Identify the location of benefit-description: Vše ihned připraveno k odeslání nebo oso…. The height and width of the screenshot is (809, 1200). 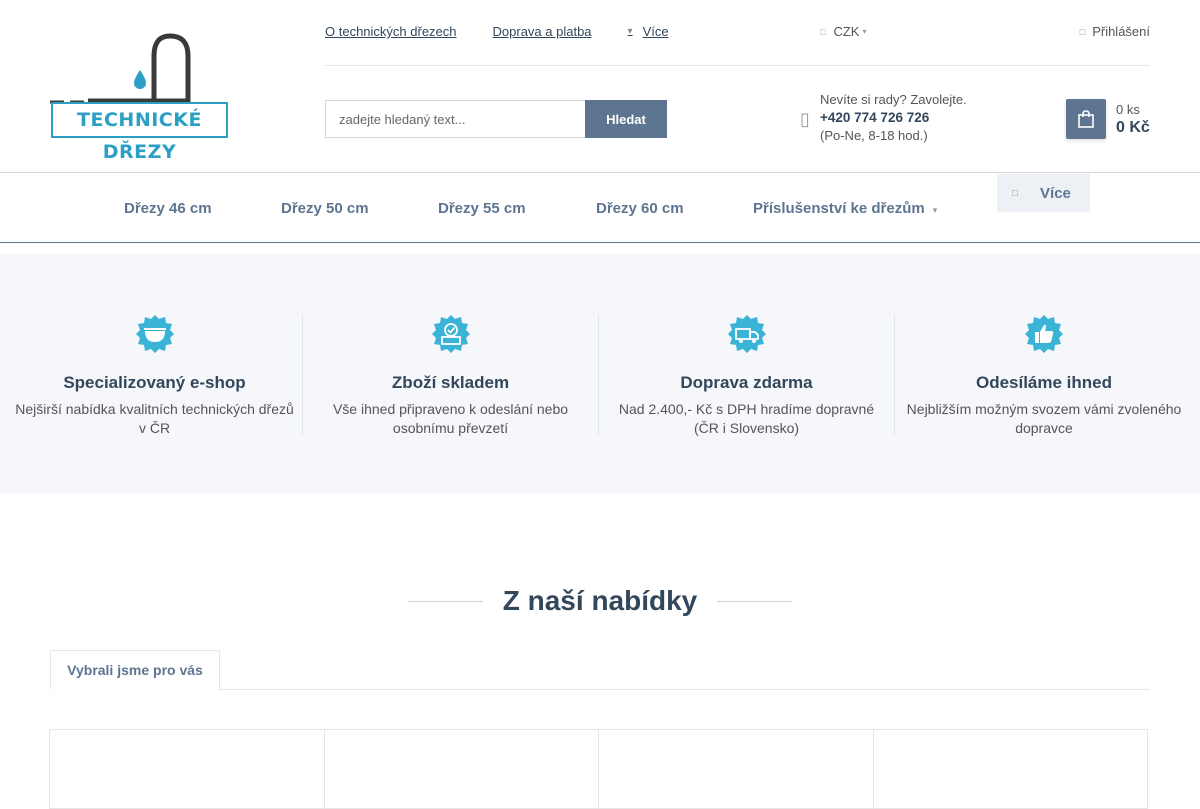
(450, 418).